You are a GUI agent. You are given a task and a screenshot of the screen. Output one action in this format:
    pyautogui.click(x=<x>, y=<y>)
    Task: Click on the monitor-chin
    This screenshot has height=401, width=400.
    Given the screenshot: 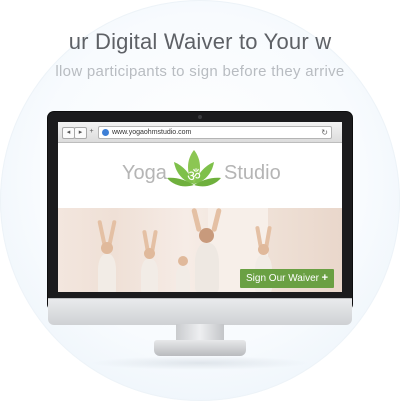 What is the action you would take?
    pyautogui.click(x=200, y=311)
    